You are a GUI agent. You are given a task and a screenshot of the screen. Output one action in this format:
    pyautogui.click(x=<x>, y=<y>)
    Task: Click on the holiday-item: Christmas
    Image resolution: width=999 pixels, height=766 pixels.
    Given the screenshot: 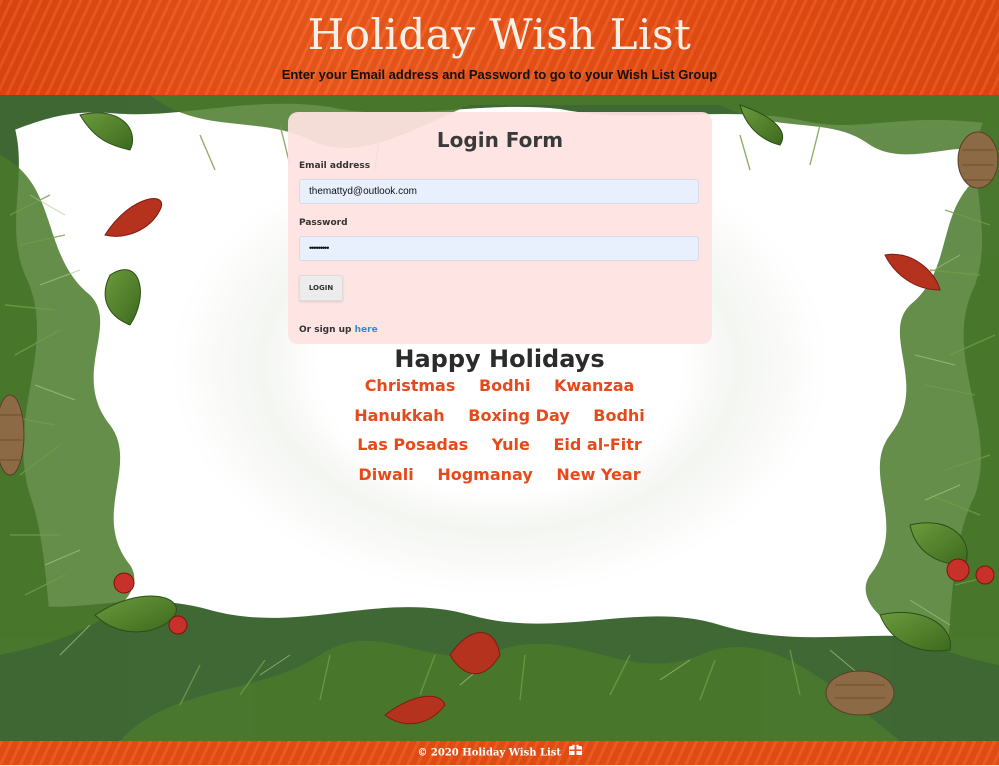 What is the action you would take?
    pyautogui.click(x=410, y=385)
    